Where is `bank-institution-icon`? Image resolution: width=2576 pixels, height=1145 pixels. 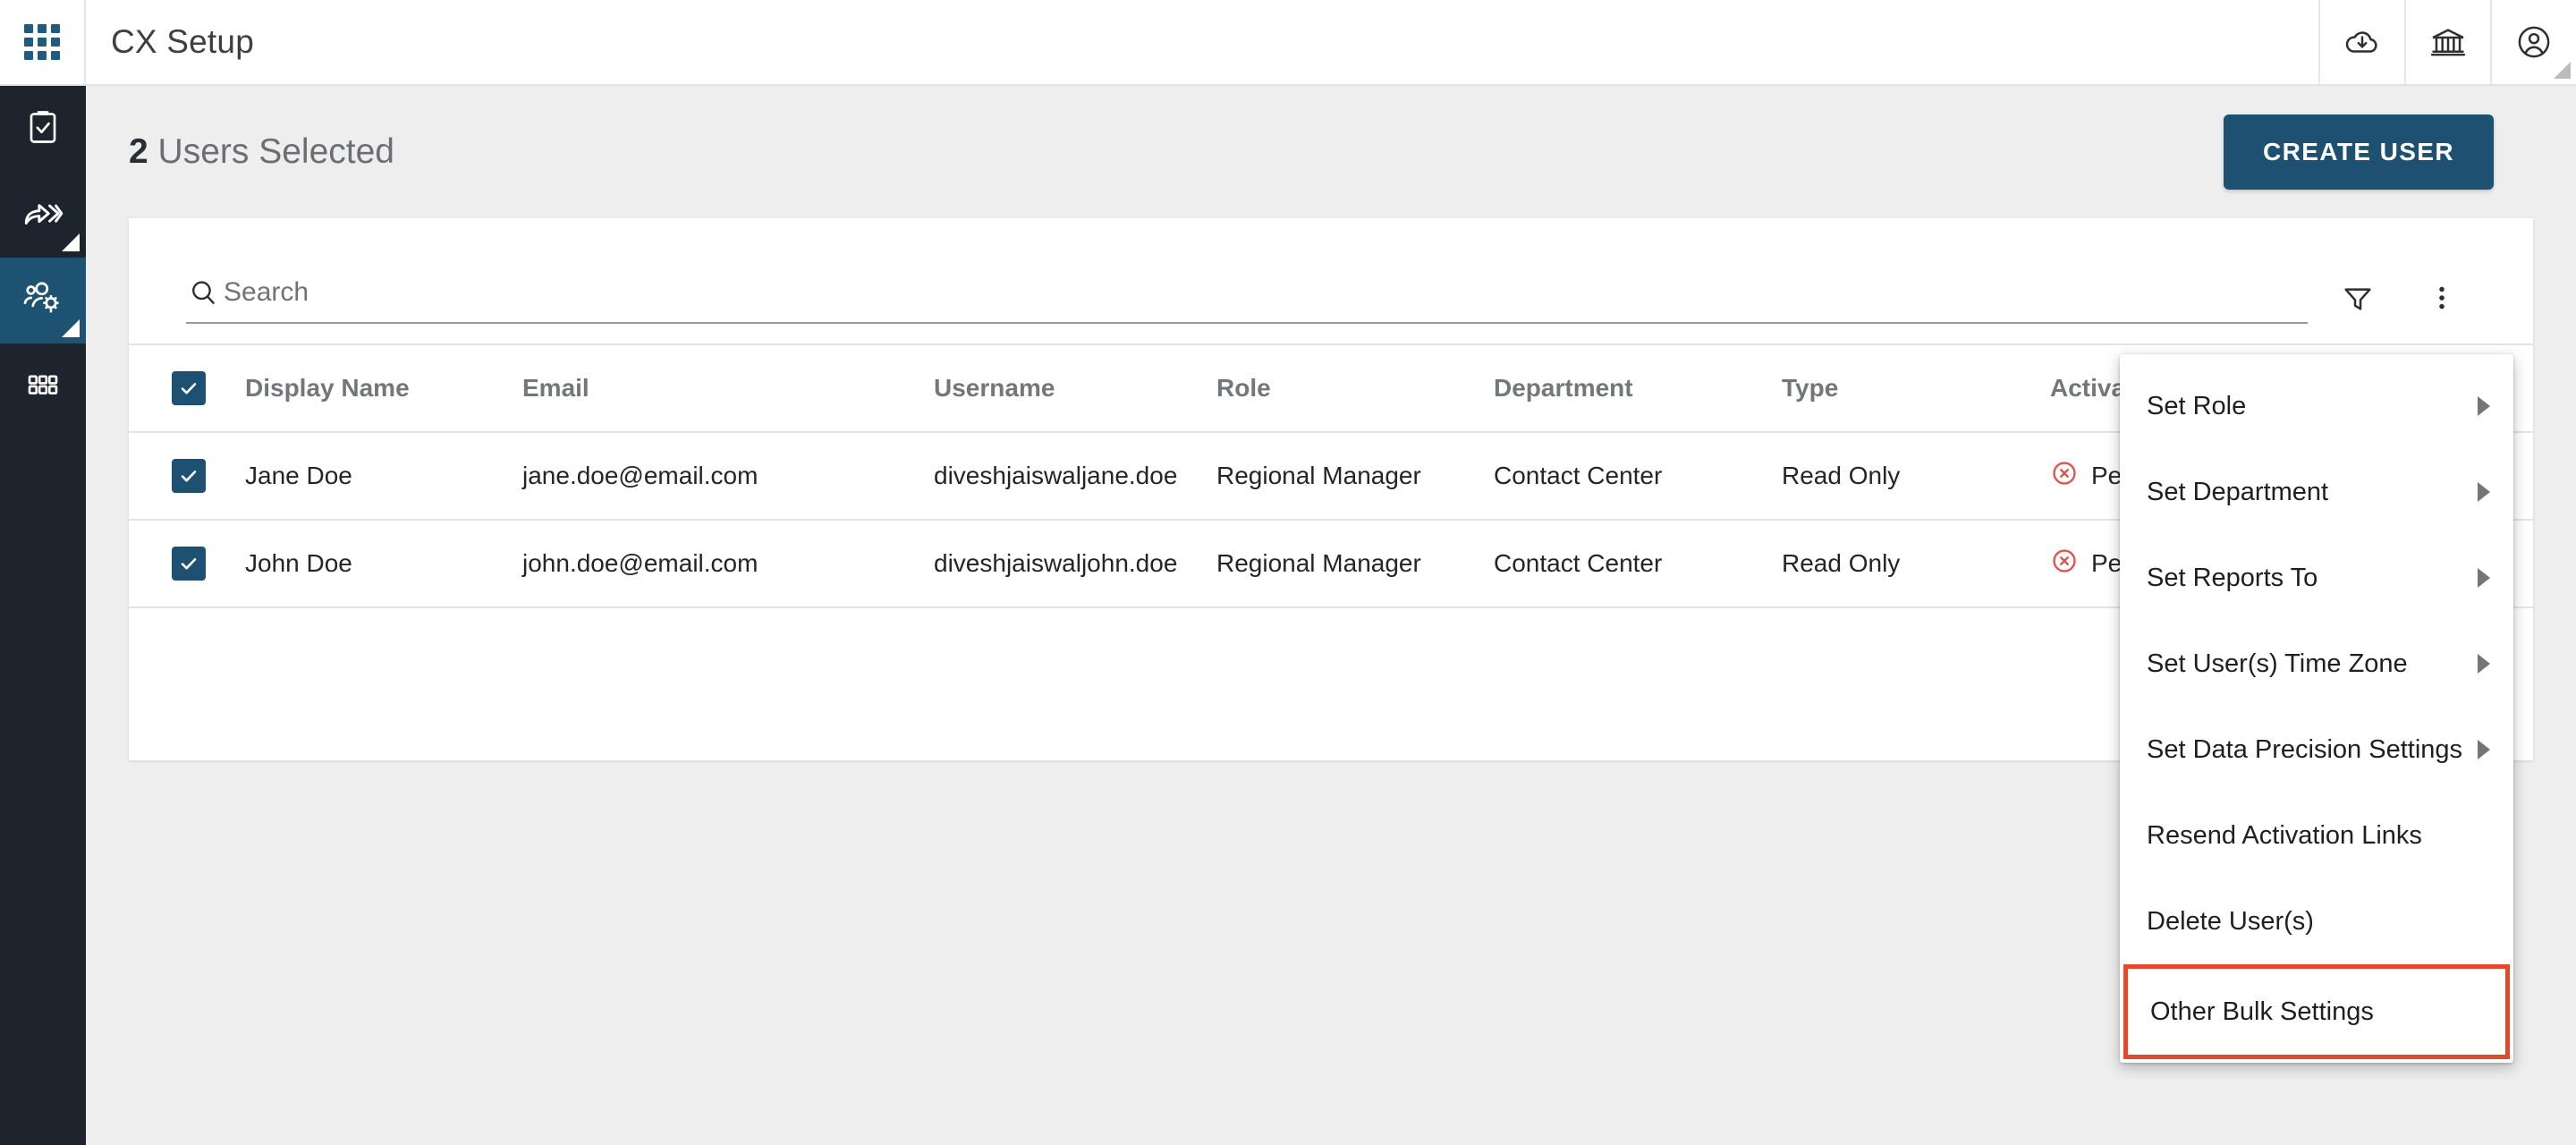
bank-institution-icon is located at coordinates (2448, 42).